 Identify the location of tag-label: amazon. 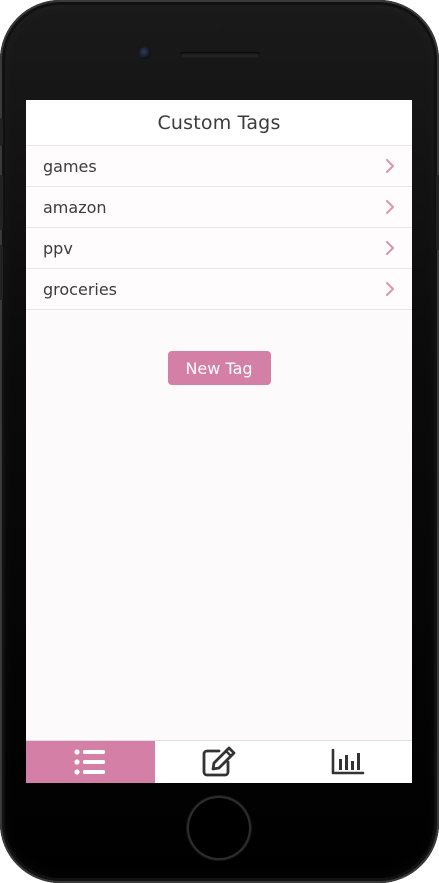
(75, 207).